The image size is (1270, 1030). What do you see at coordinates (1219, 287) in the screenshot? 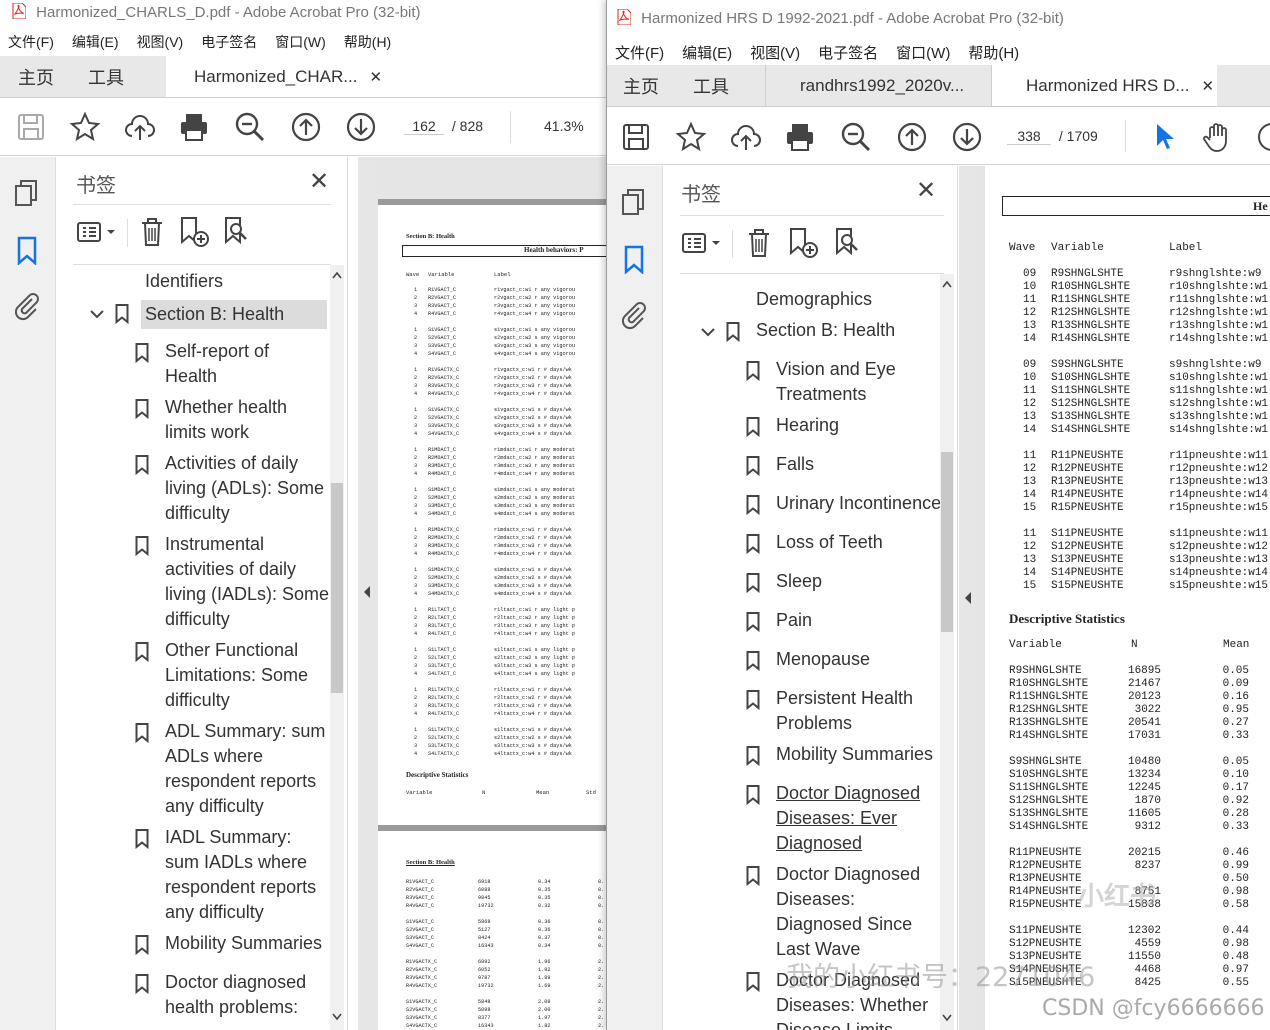
I see `row-label: r10shnglshte:w1` at bounding box center [1219, 287].